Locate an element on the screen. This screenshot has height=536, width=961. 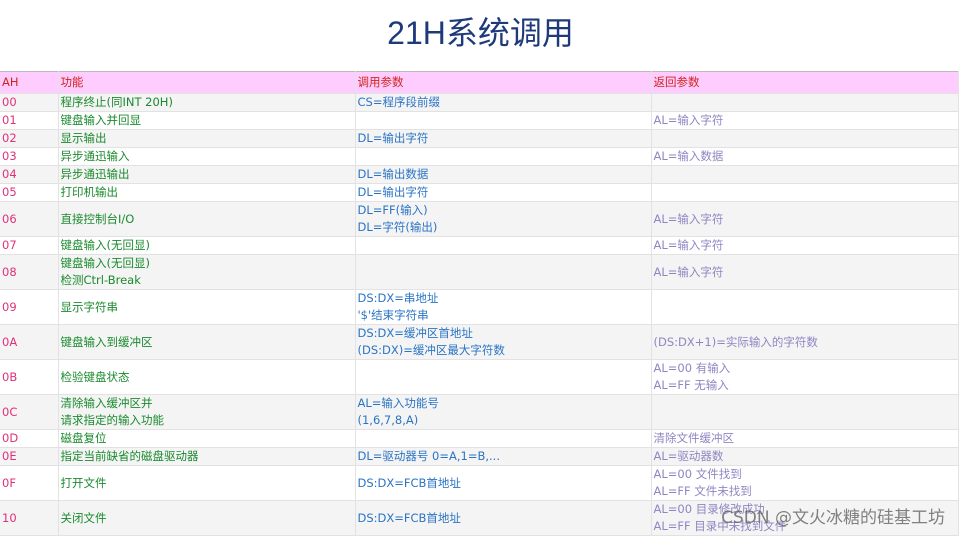
cell-line: 显示字符串 is located at coordinates (89, 306).